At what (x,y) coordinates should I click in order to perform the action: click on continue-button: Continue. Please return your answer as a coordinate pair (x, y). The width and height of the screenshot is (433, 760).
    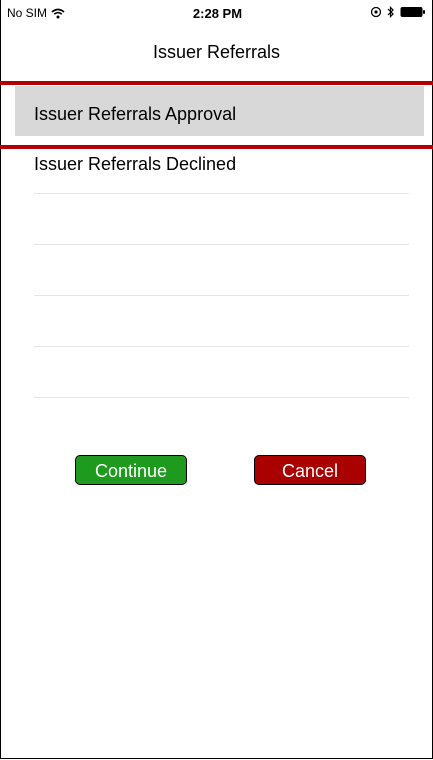
    Looking at the image, I should click on (131, 470).